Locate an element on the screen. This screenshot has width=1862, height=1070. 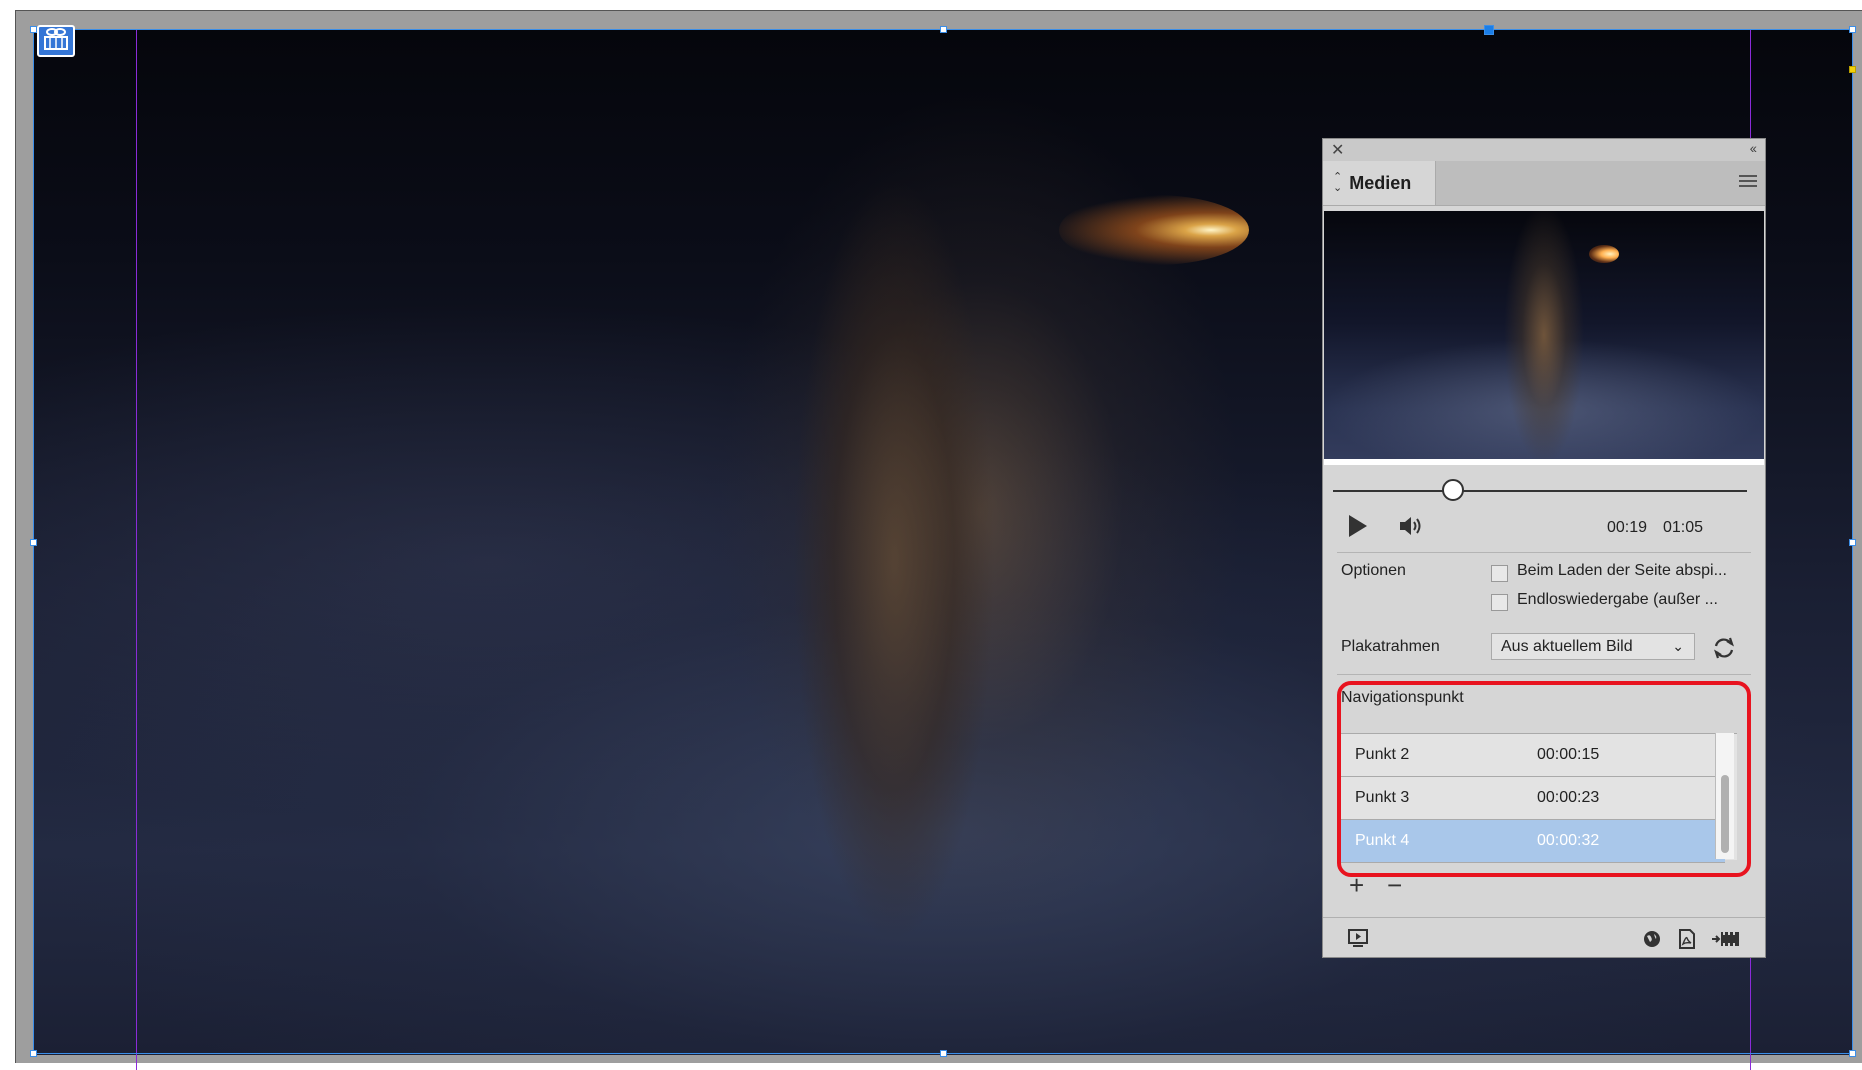
list-item: Punkt 2 00:00:15 is located at coordinates (1533, 755).